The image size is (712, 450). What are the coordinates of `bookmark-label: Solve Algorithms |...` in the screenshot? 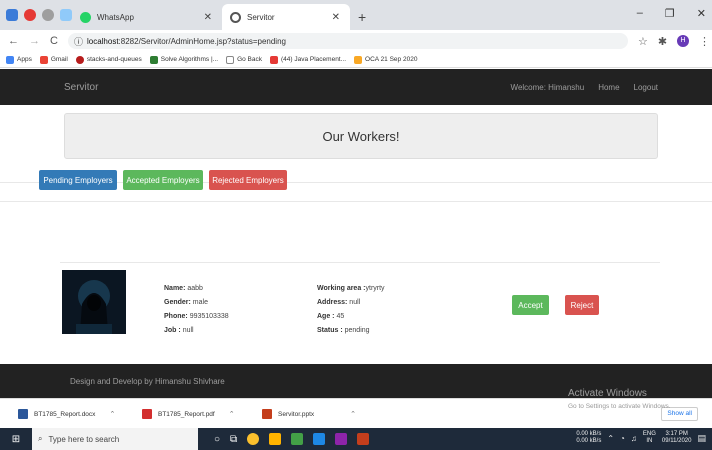 It's located at (189, 59).